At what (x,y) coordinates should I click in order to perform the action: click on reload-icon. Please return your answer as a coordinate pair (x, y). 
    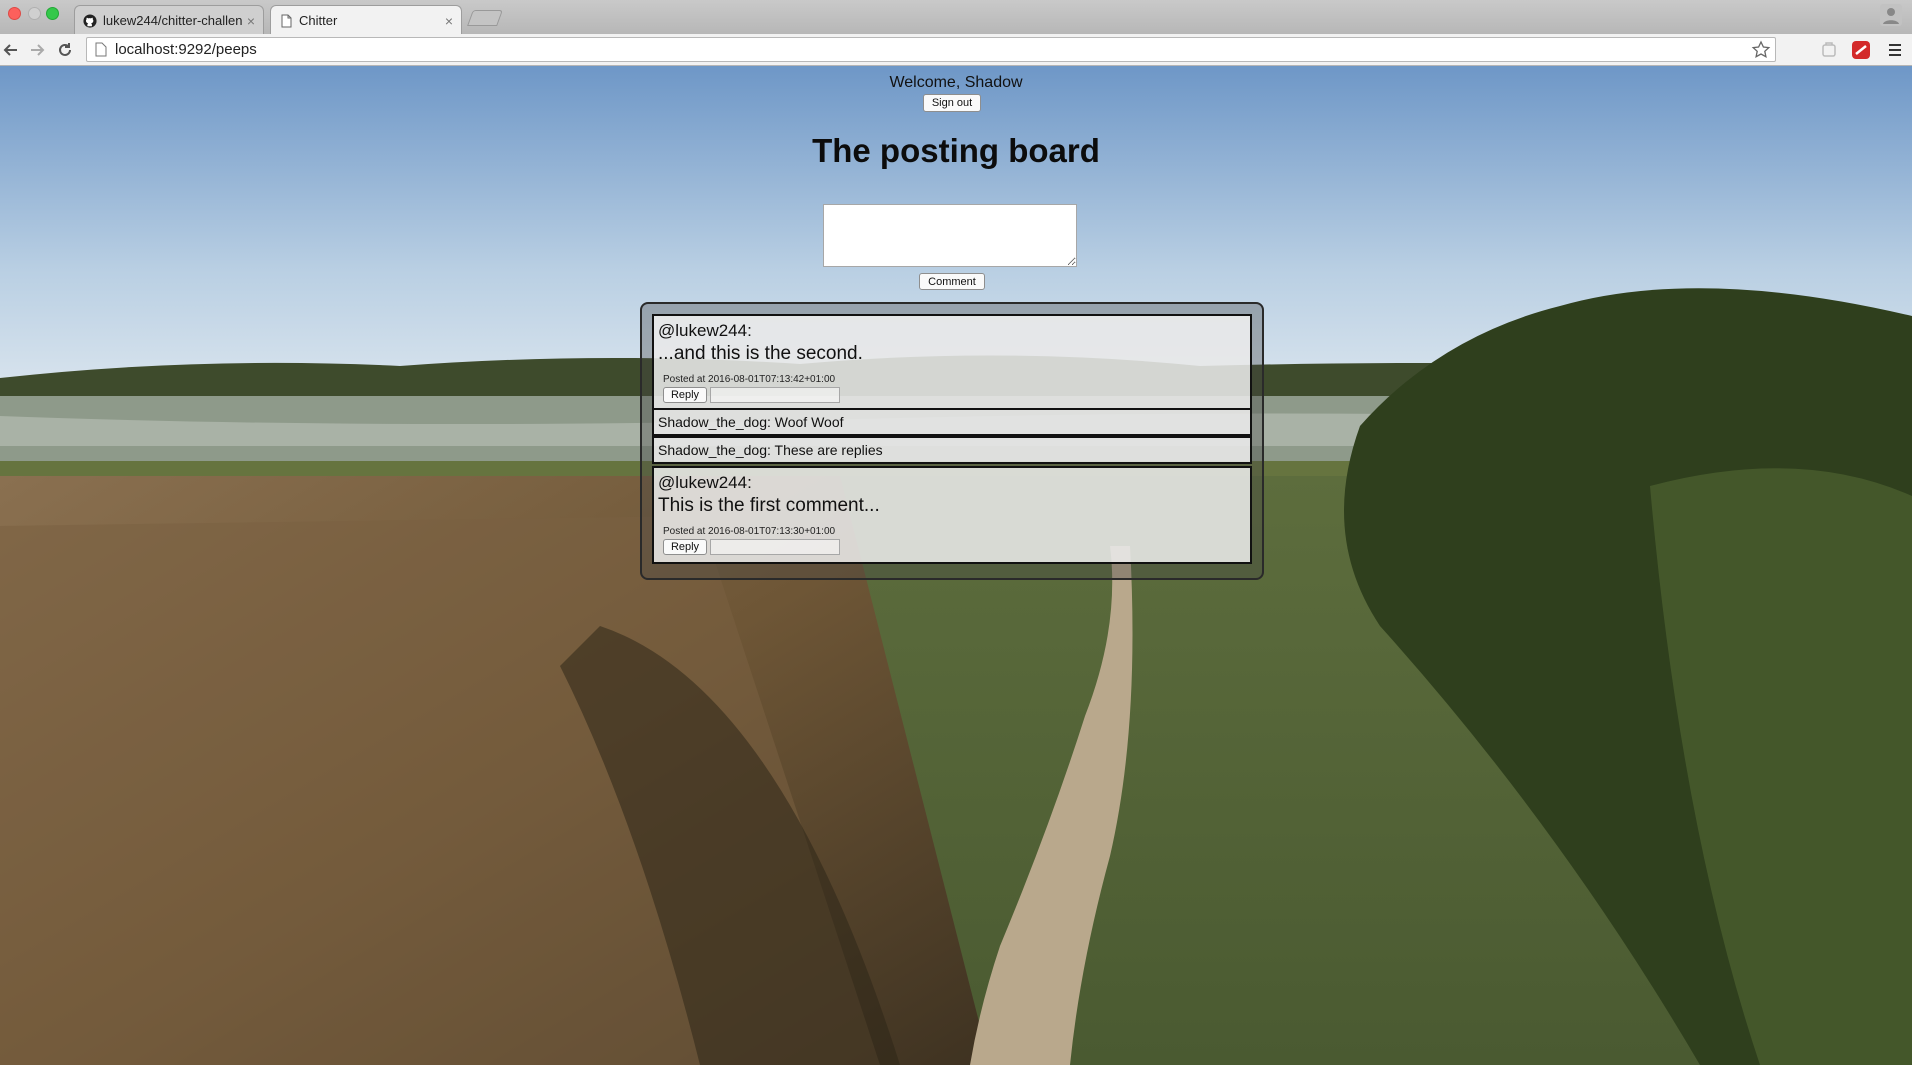
    Looking at the image, I should click on (65, 49).